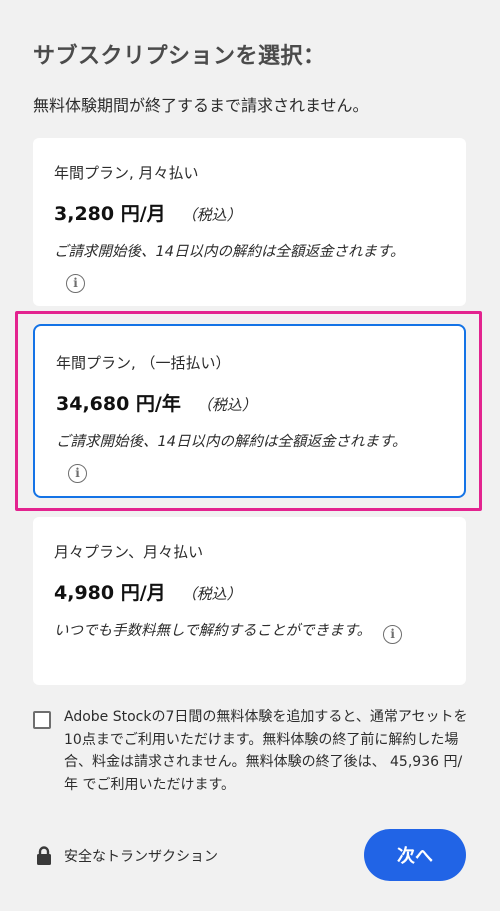 This screenshot has width=500, height=911. What do you see at coordinates (126, 173) in the screenshot?
I see `plan-name: 年間プラン, 月々払い` at bounding box center [126, 173].